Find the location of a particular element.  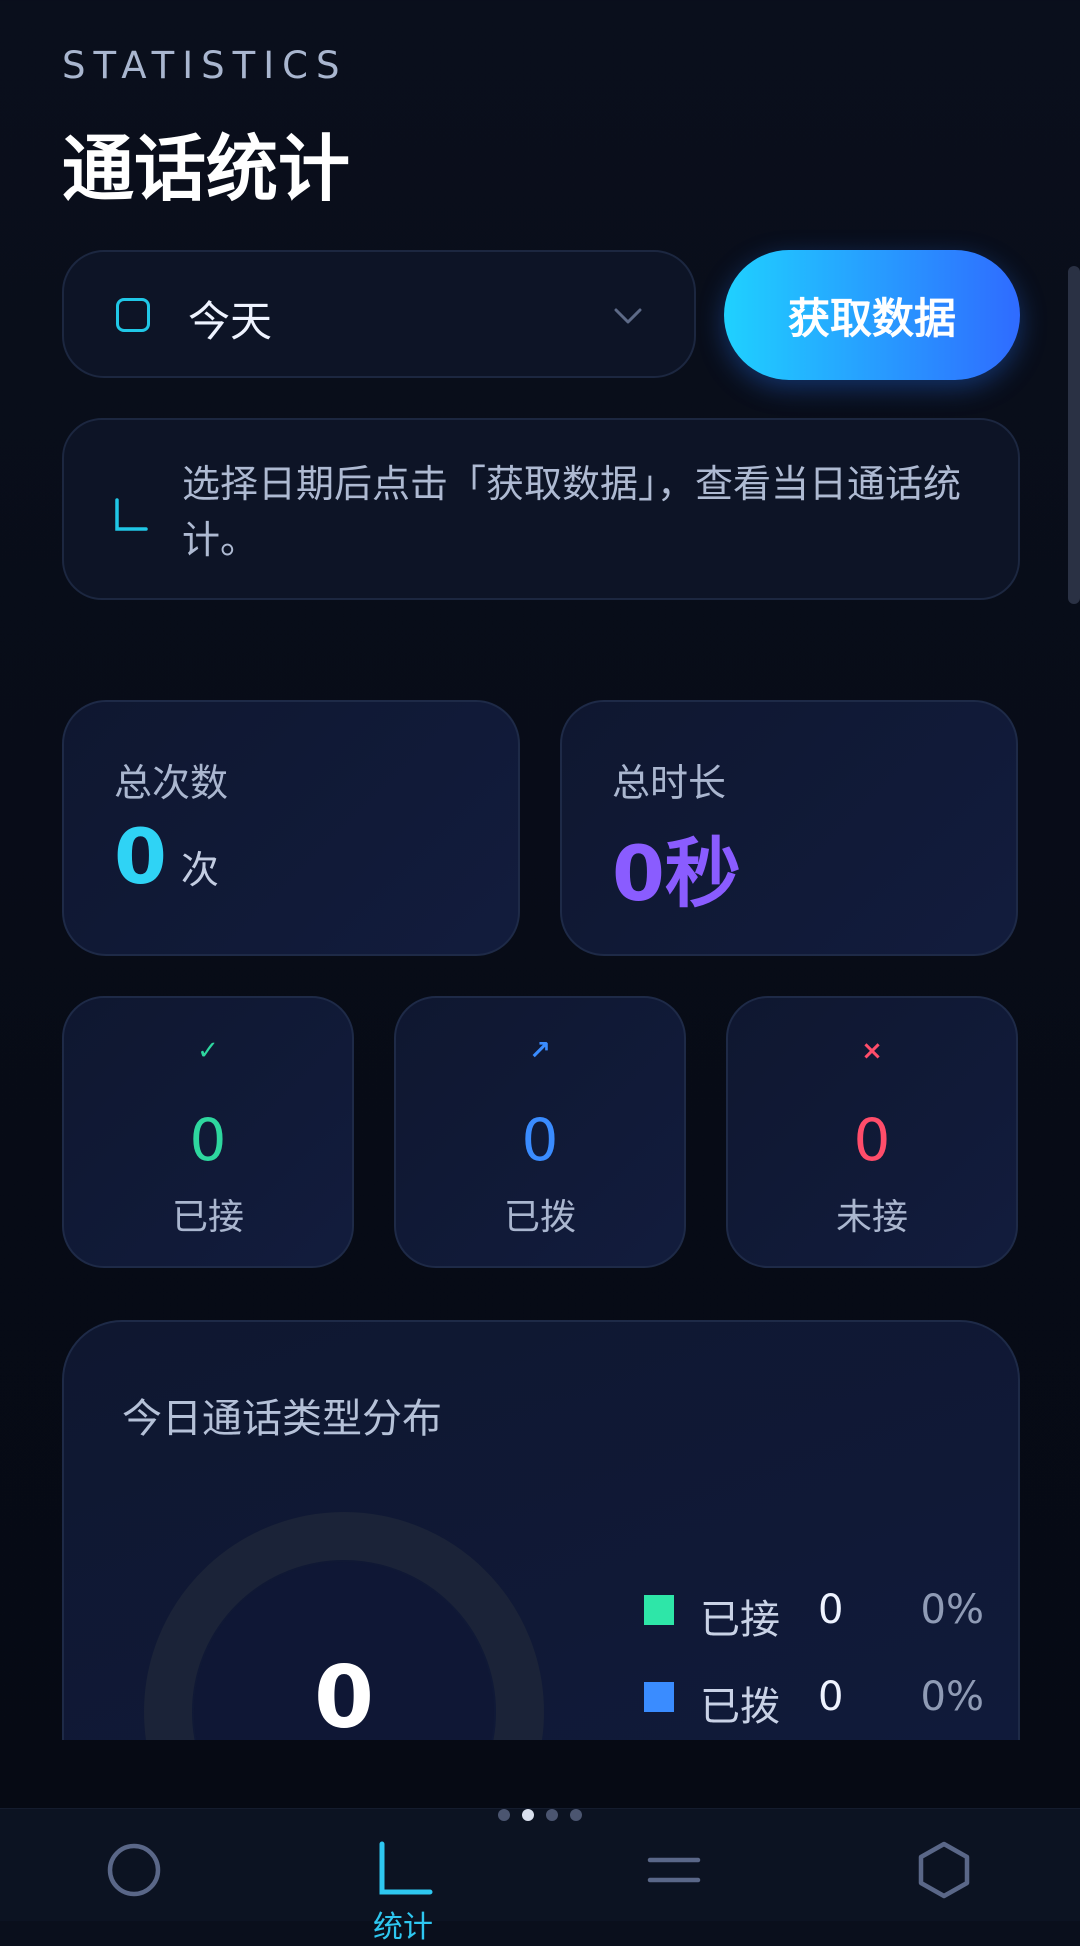

total-duration-card: 总时长 0秒 is located at coordinates (789, 828).